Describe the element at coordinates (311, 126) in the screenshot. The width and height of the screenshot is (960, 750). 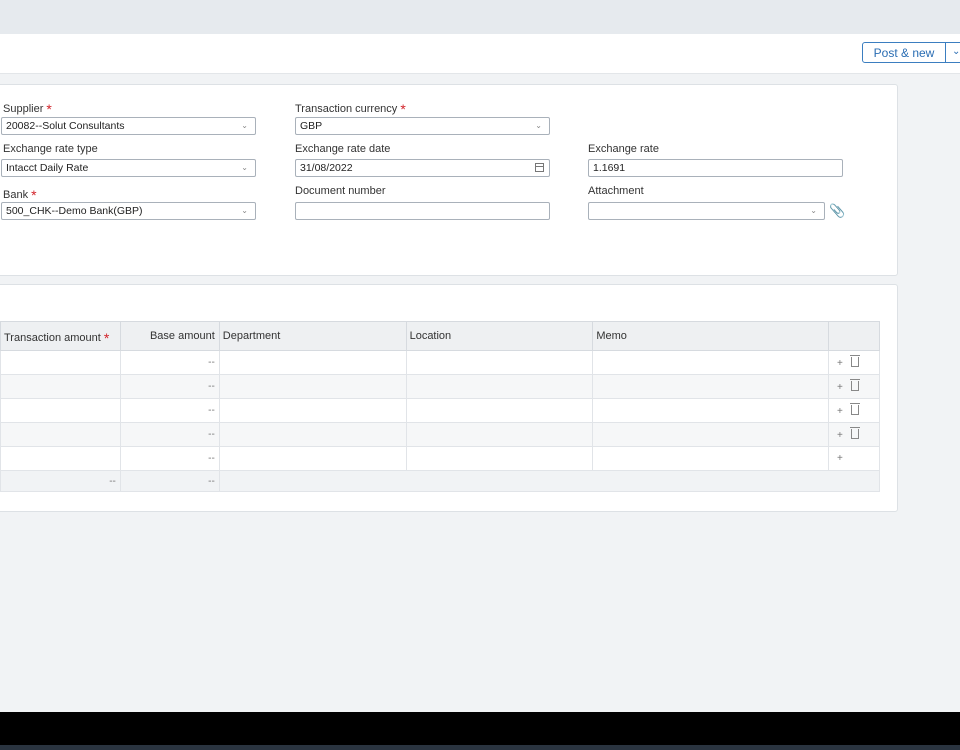
I see `transaction-currency-value: GBP` at that location.